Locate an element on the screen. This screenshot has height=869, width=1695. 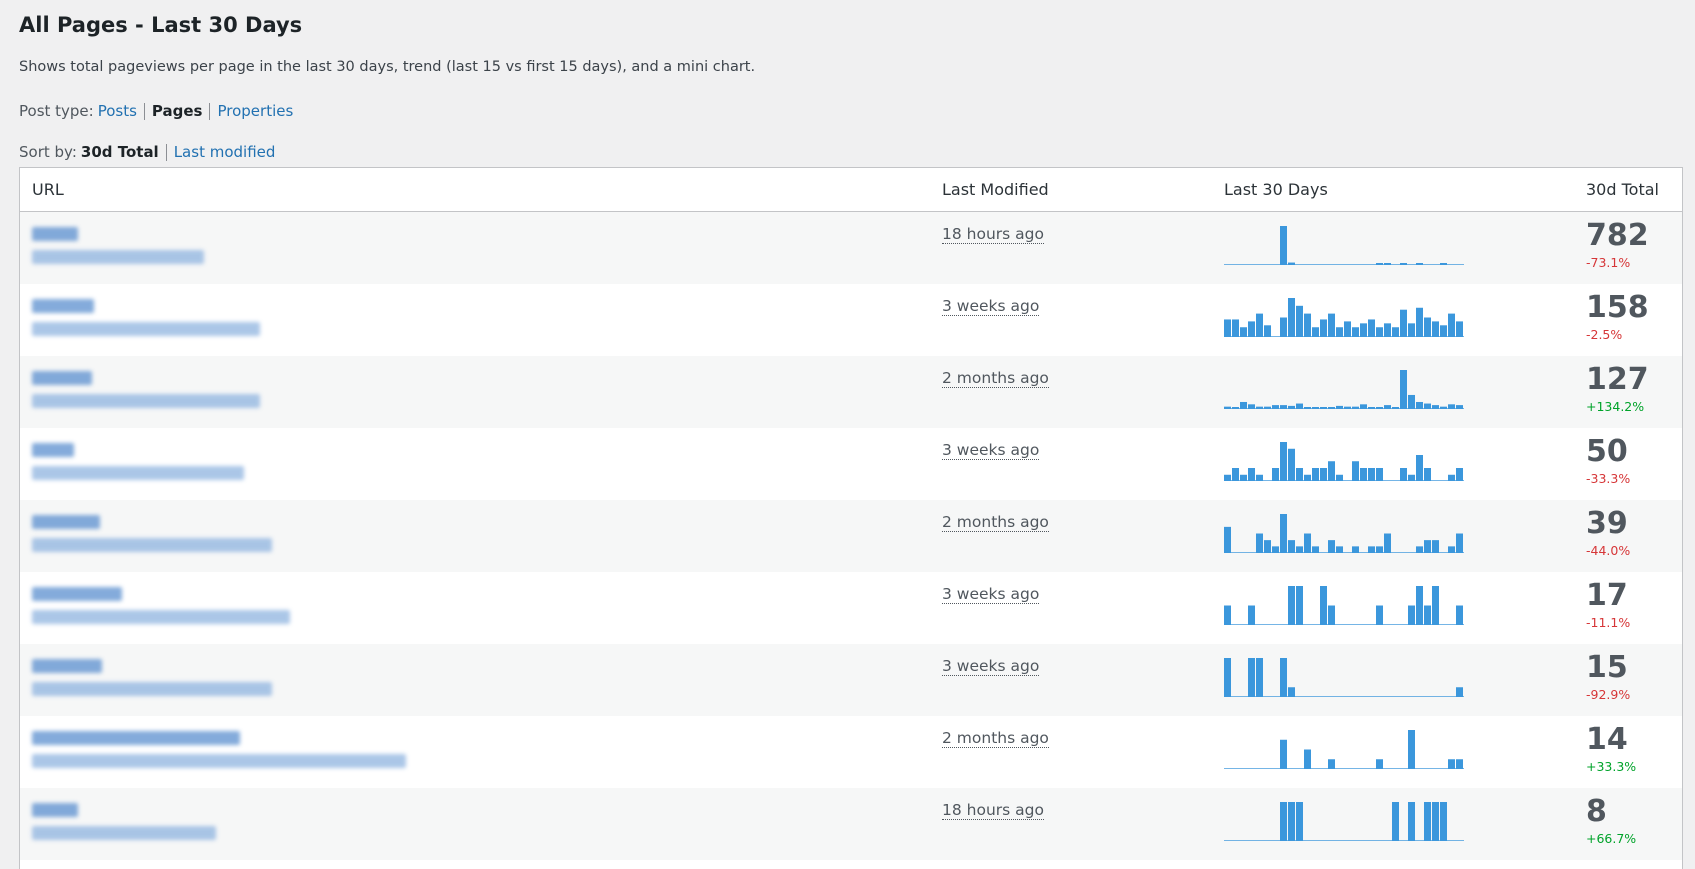
total-count: 158 is located at coordinates (1617, 307).